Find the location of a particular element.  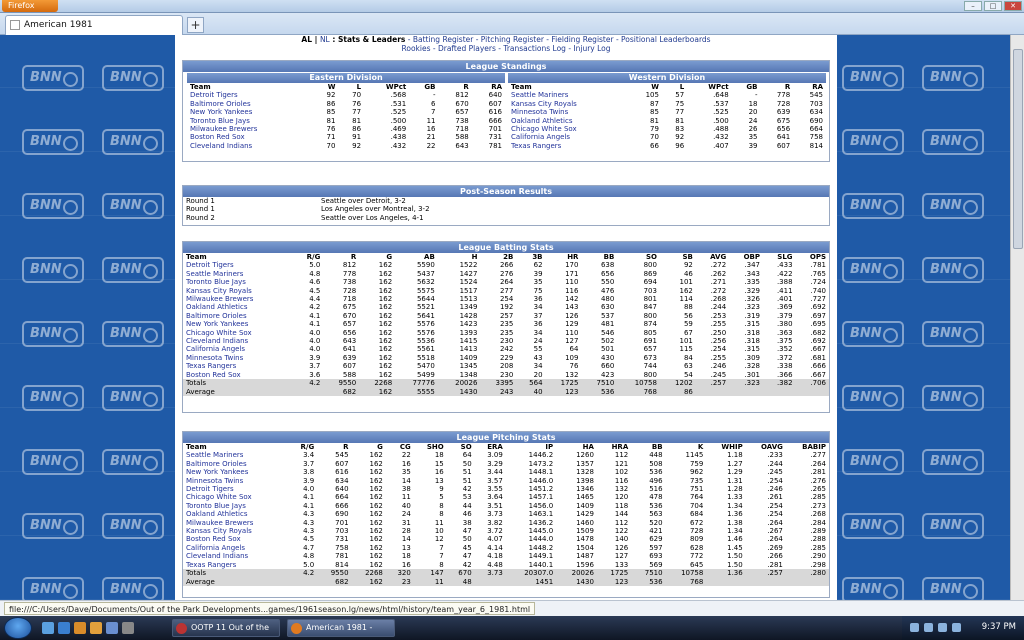

close-icon: ✕ is located at coordinates (1013, 6).